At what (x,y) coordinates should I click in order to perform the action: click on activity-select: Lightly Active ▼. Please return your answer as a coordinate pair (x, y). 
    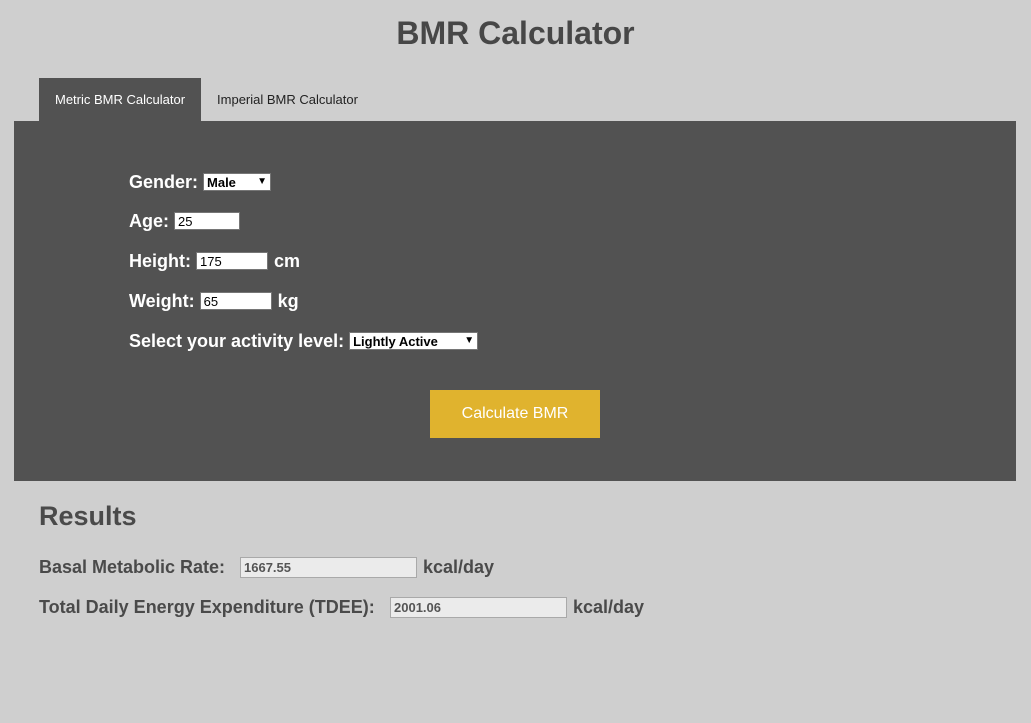
    Looking at the image, I should click on (414, 341).